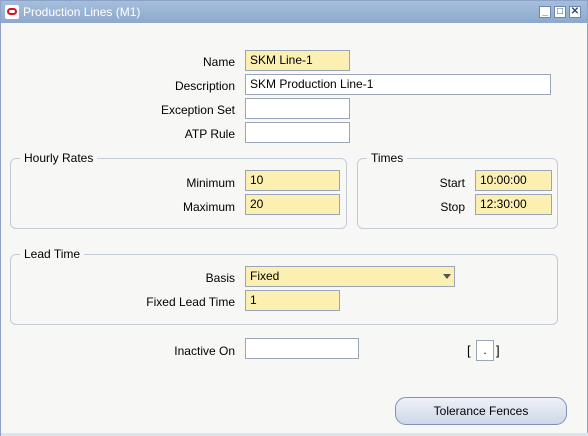 The height and width of the screenshot is (436, 588). I want to click on atp-rule-label: ATP Rule, so click(209, 134).